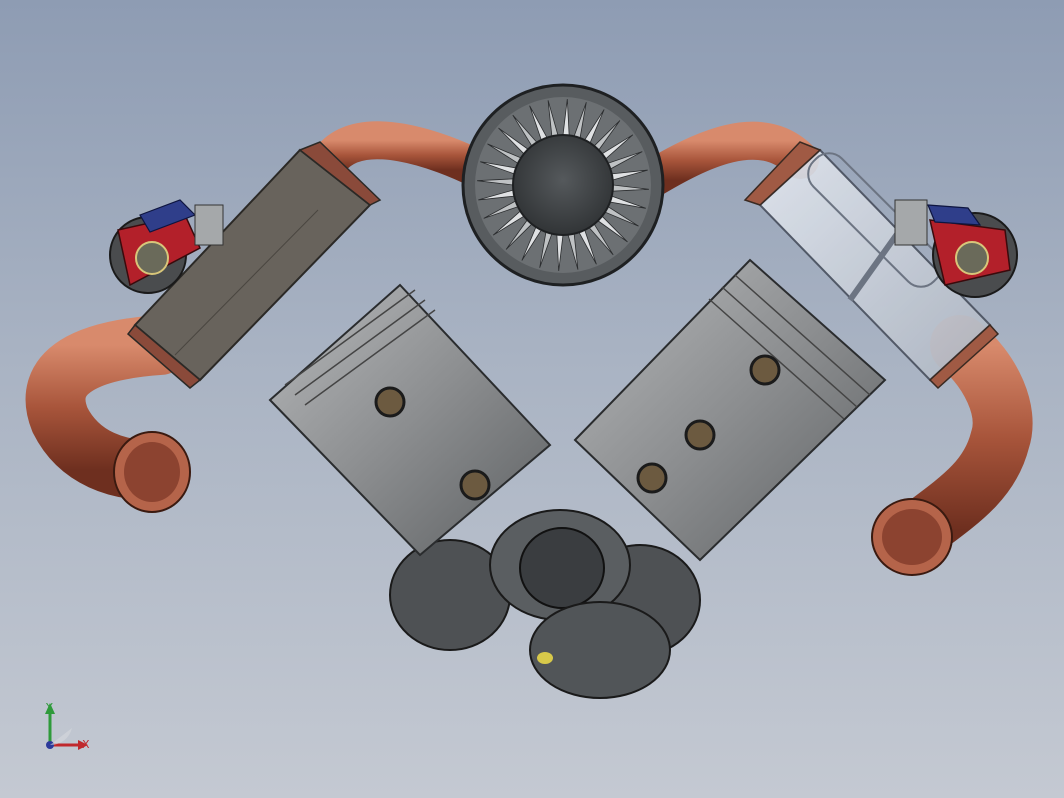  I want to click on impeller-wheel, so click(563, 185).